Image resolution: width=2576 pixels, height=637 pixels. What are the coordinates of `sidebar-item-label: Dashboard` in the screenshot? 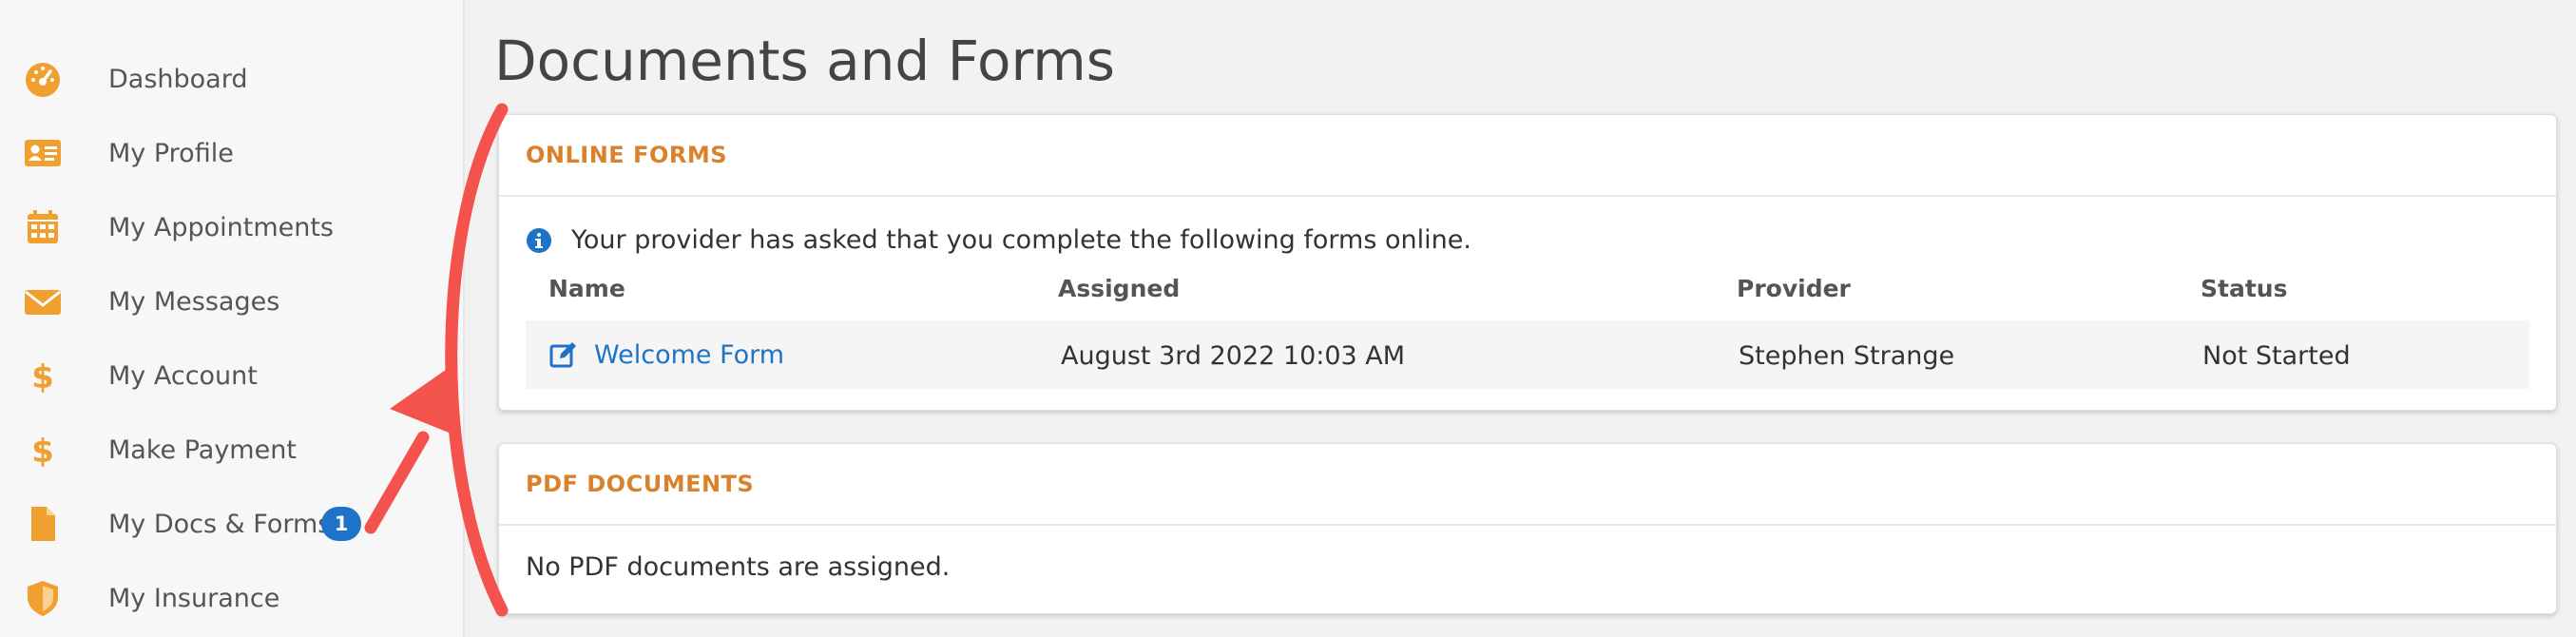 It's located at (178, 79).